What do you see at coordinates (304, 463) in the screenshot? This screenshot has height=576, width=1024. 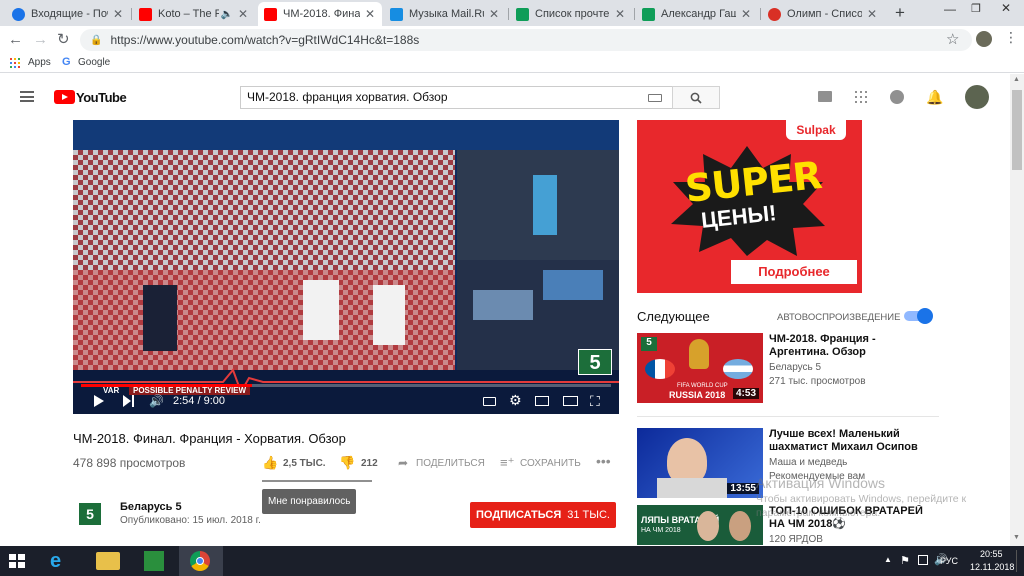 I see `like-count: 2,5 ТЫС.` at bounding box center [304, 463].